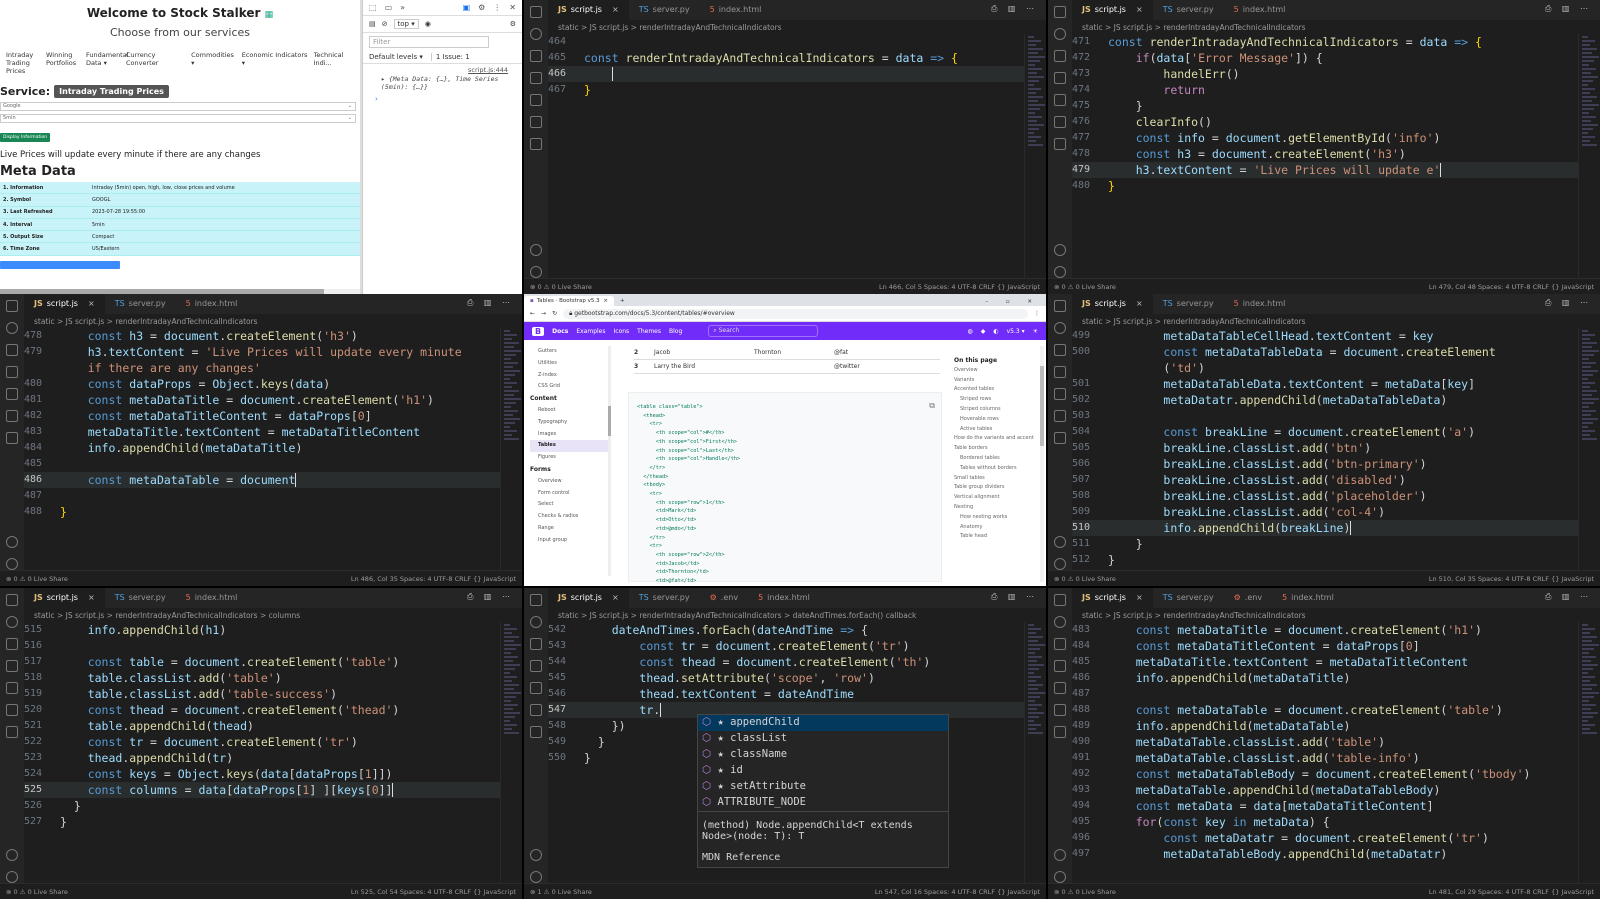 This screenshot has width=1600, height=899. Describe the element at coordinates (1325, 512) in the screenshot. I see `code-line: 509 breakLine.classList.add('col-4')` at that location.